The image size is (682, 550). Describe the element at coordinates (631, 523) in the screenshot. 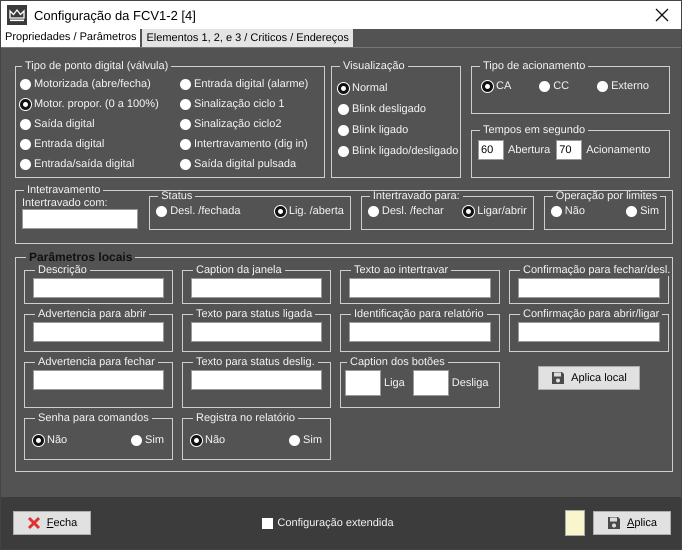

I see `apply-button: Aplica` at that location.